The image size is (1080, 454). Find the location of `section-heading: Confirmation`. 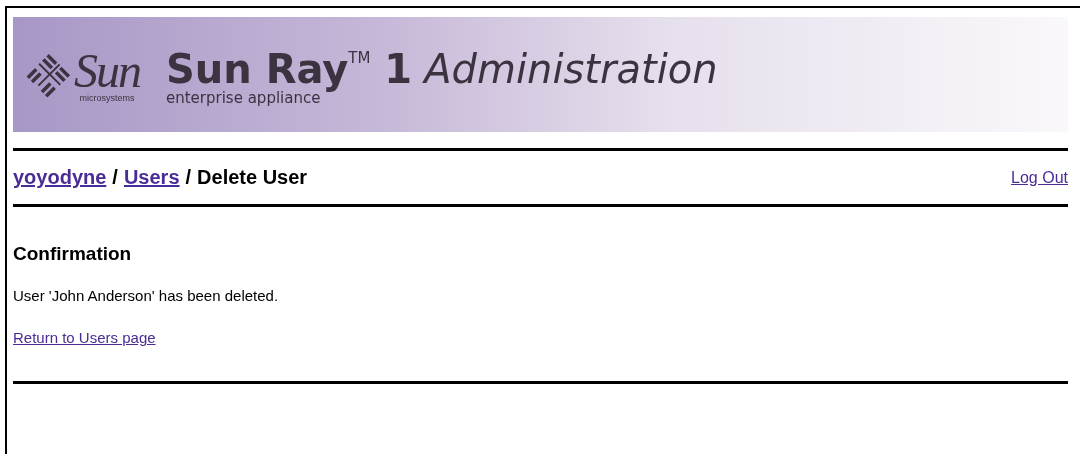

section-heading: Confirmation is located at coordinates (73, 254).